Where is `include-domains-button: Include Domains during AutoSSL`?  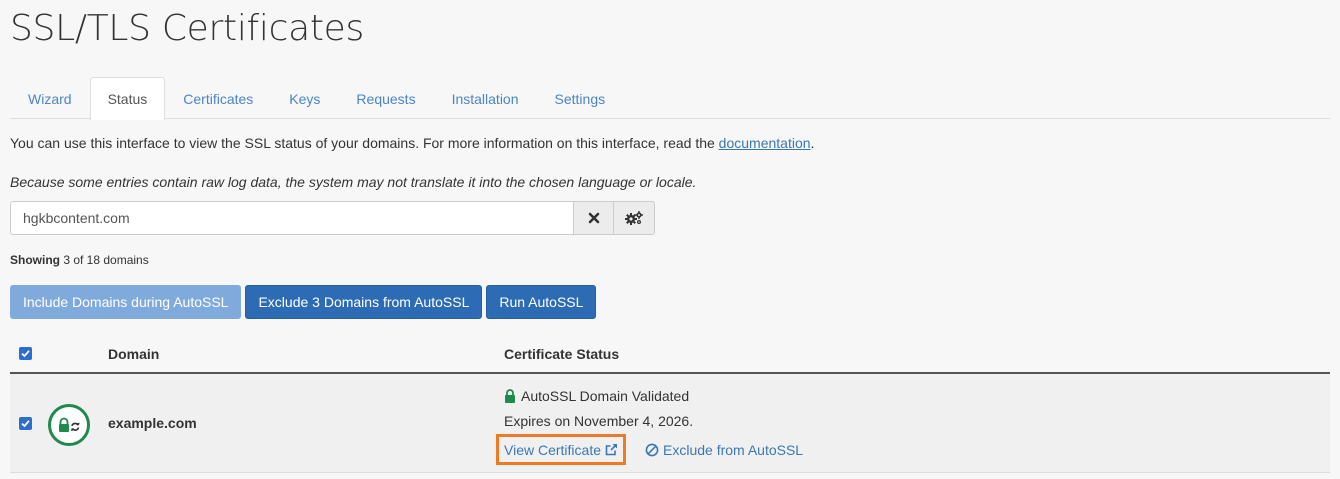
include-domains-button: Include Domains during AutoSSL is located at coordinates (126, 302).